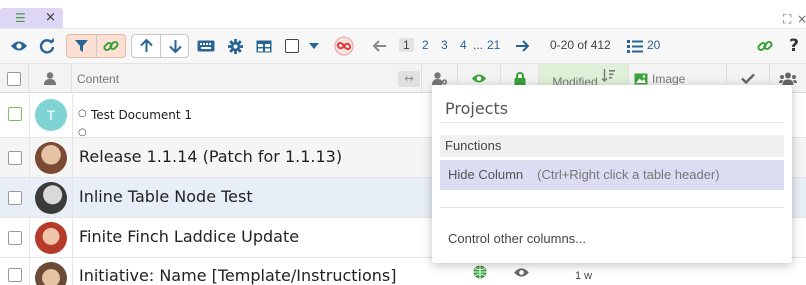 Image resolution: width=806 pixels, height=285 pixels. I want to click on page-4: 4, so click(463, 45).